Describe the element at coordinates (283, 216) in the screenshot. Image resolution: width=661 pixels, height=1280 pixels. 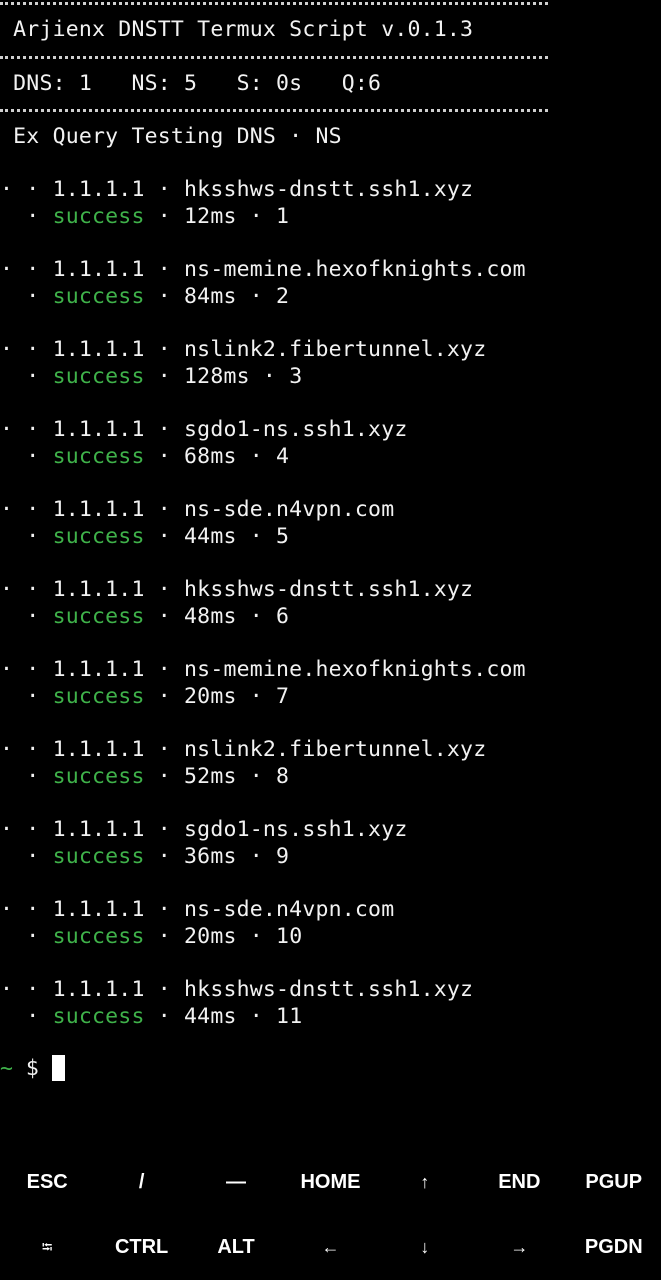
I see `query-index: 1` at that location.